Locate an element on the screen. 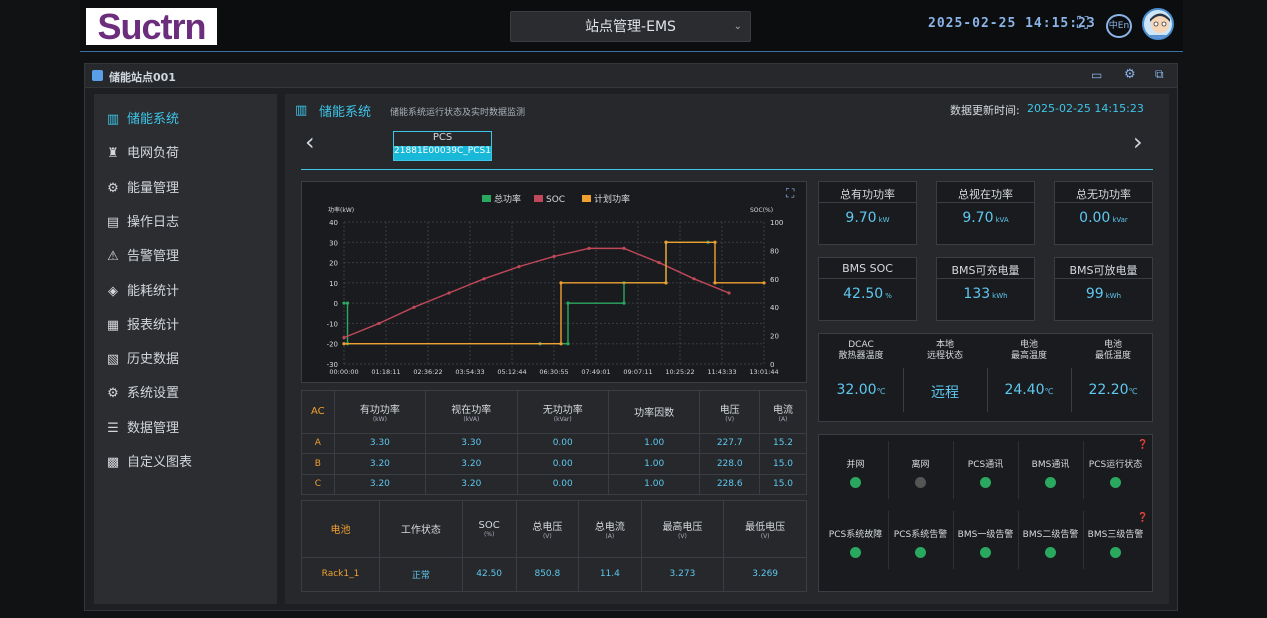  status-label: BMS通讯 is located at coordinates (1050, 465).